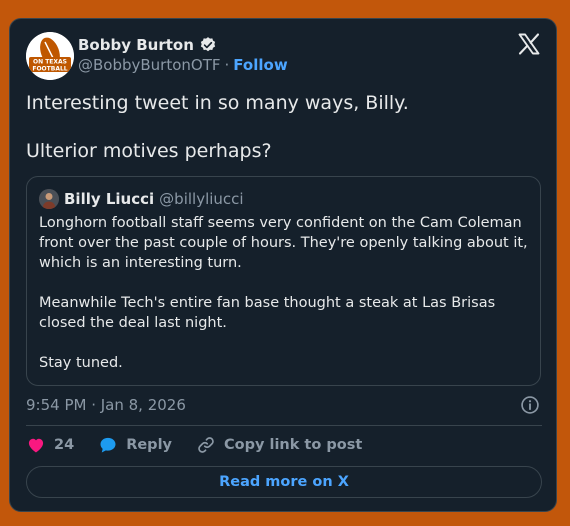 This screenshot has width=570, height=526. I want to click on x-logo-icon, so click(529, 44).